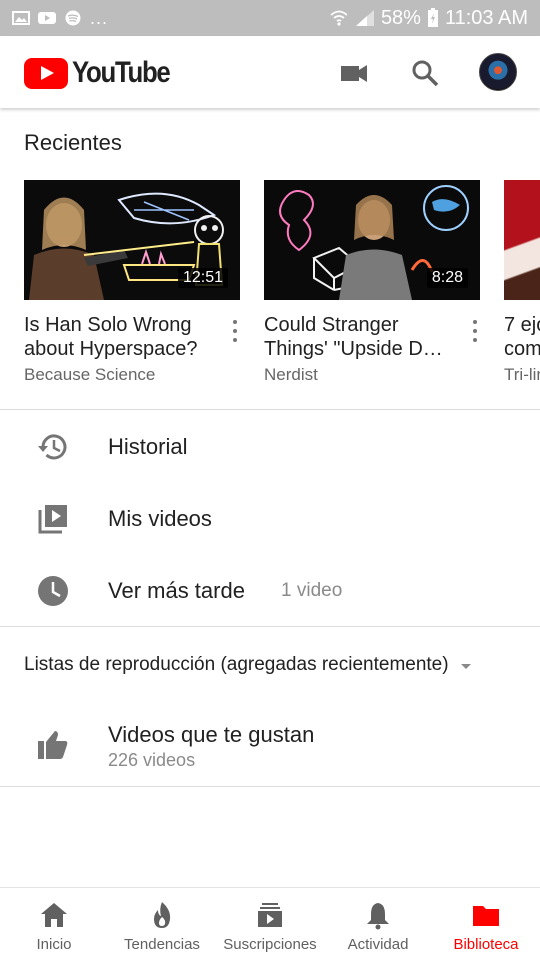 The image size is (540, 960). Describe the element at coordinates (54, 944) in the screenshot. I see `nav-label-home: Inicio` at that location.